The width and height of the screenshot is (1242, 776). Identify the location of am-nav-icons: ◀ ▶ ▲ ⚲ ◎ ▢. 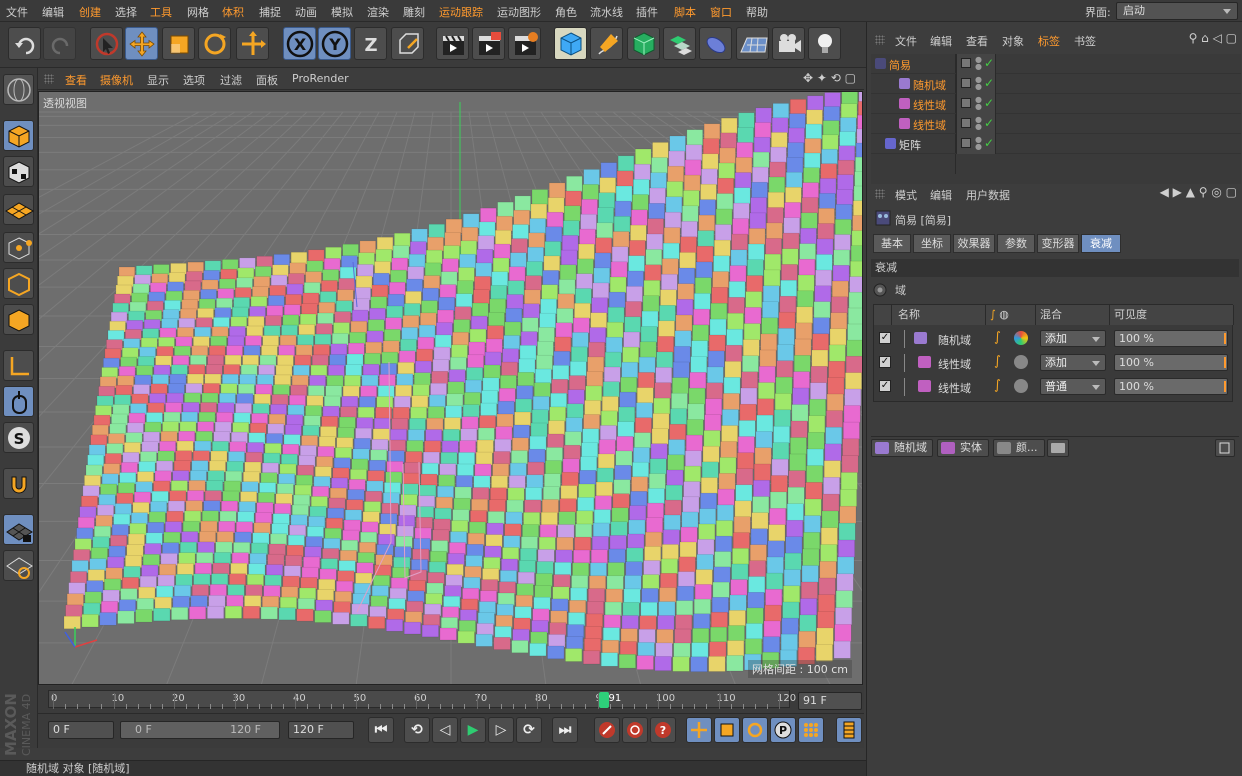
(1198, 192).